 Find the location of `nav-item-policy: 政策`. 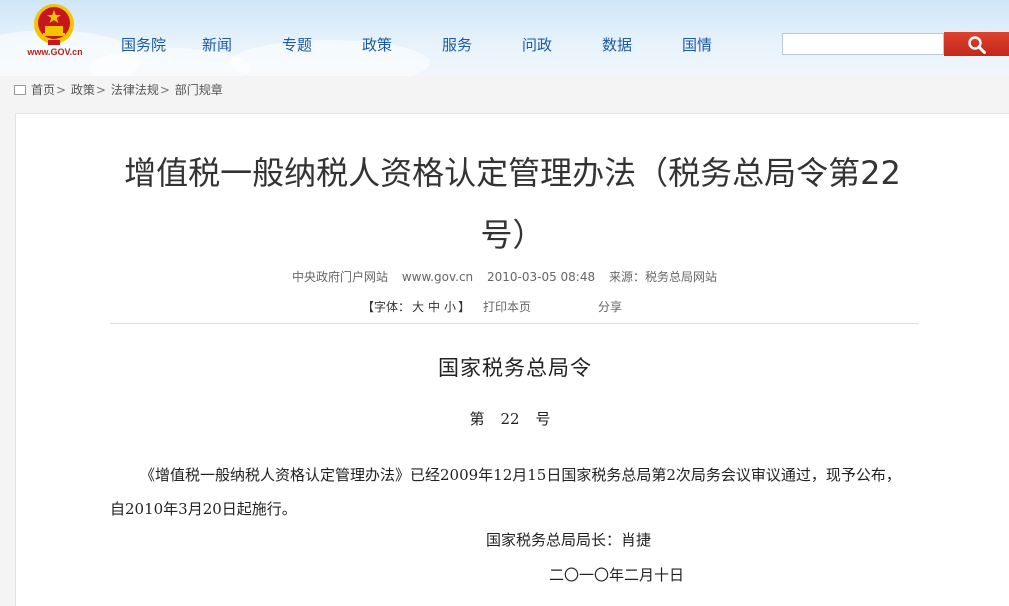

nav-item-policy: 政策 is located at coordinates (377, 44).